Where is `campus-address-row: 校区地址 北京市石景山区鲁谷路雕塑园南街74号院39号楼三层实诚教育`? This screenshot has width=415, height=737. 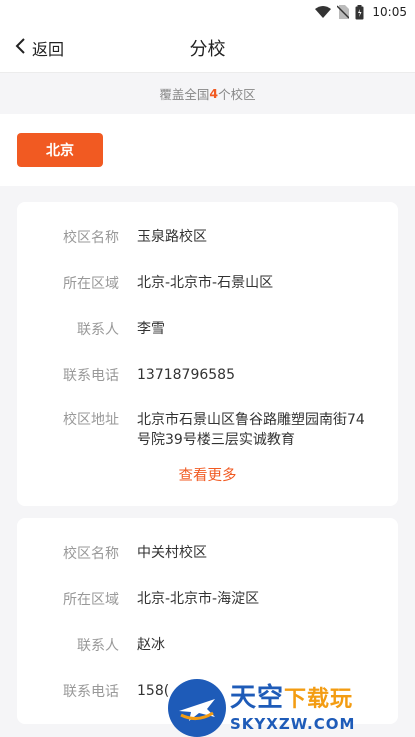 campus-address-row: 校区地址 北京市石景山区鲁谷路雕塑园南街74号院39号楼三层实诚教育 is located at coordinates (207, 427).